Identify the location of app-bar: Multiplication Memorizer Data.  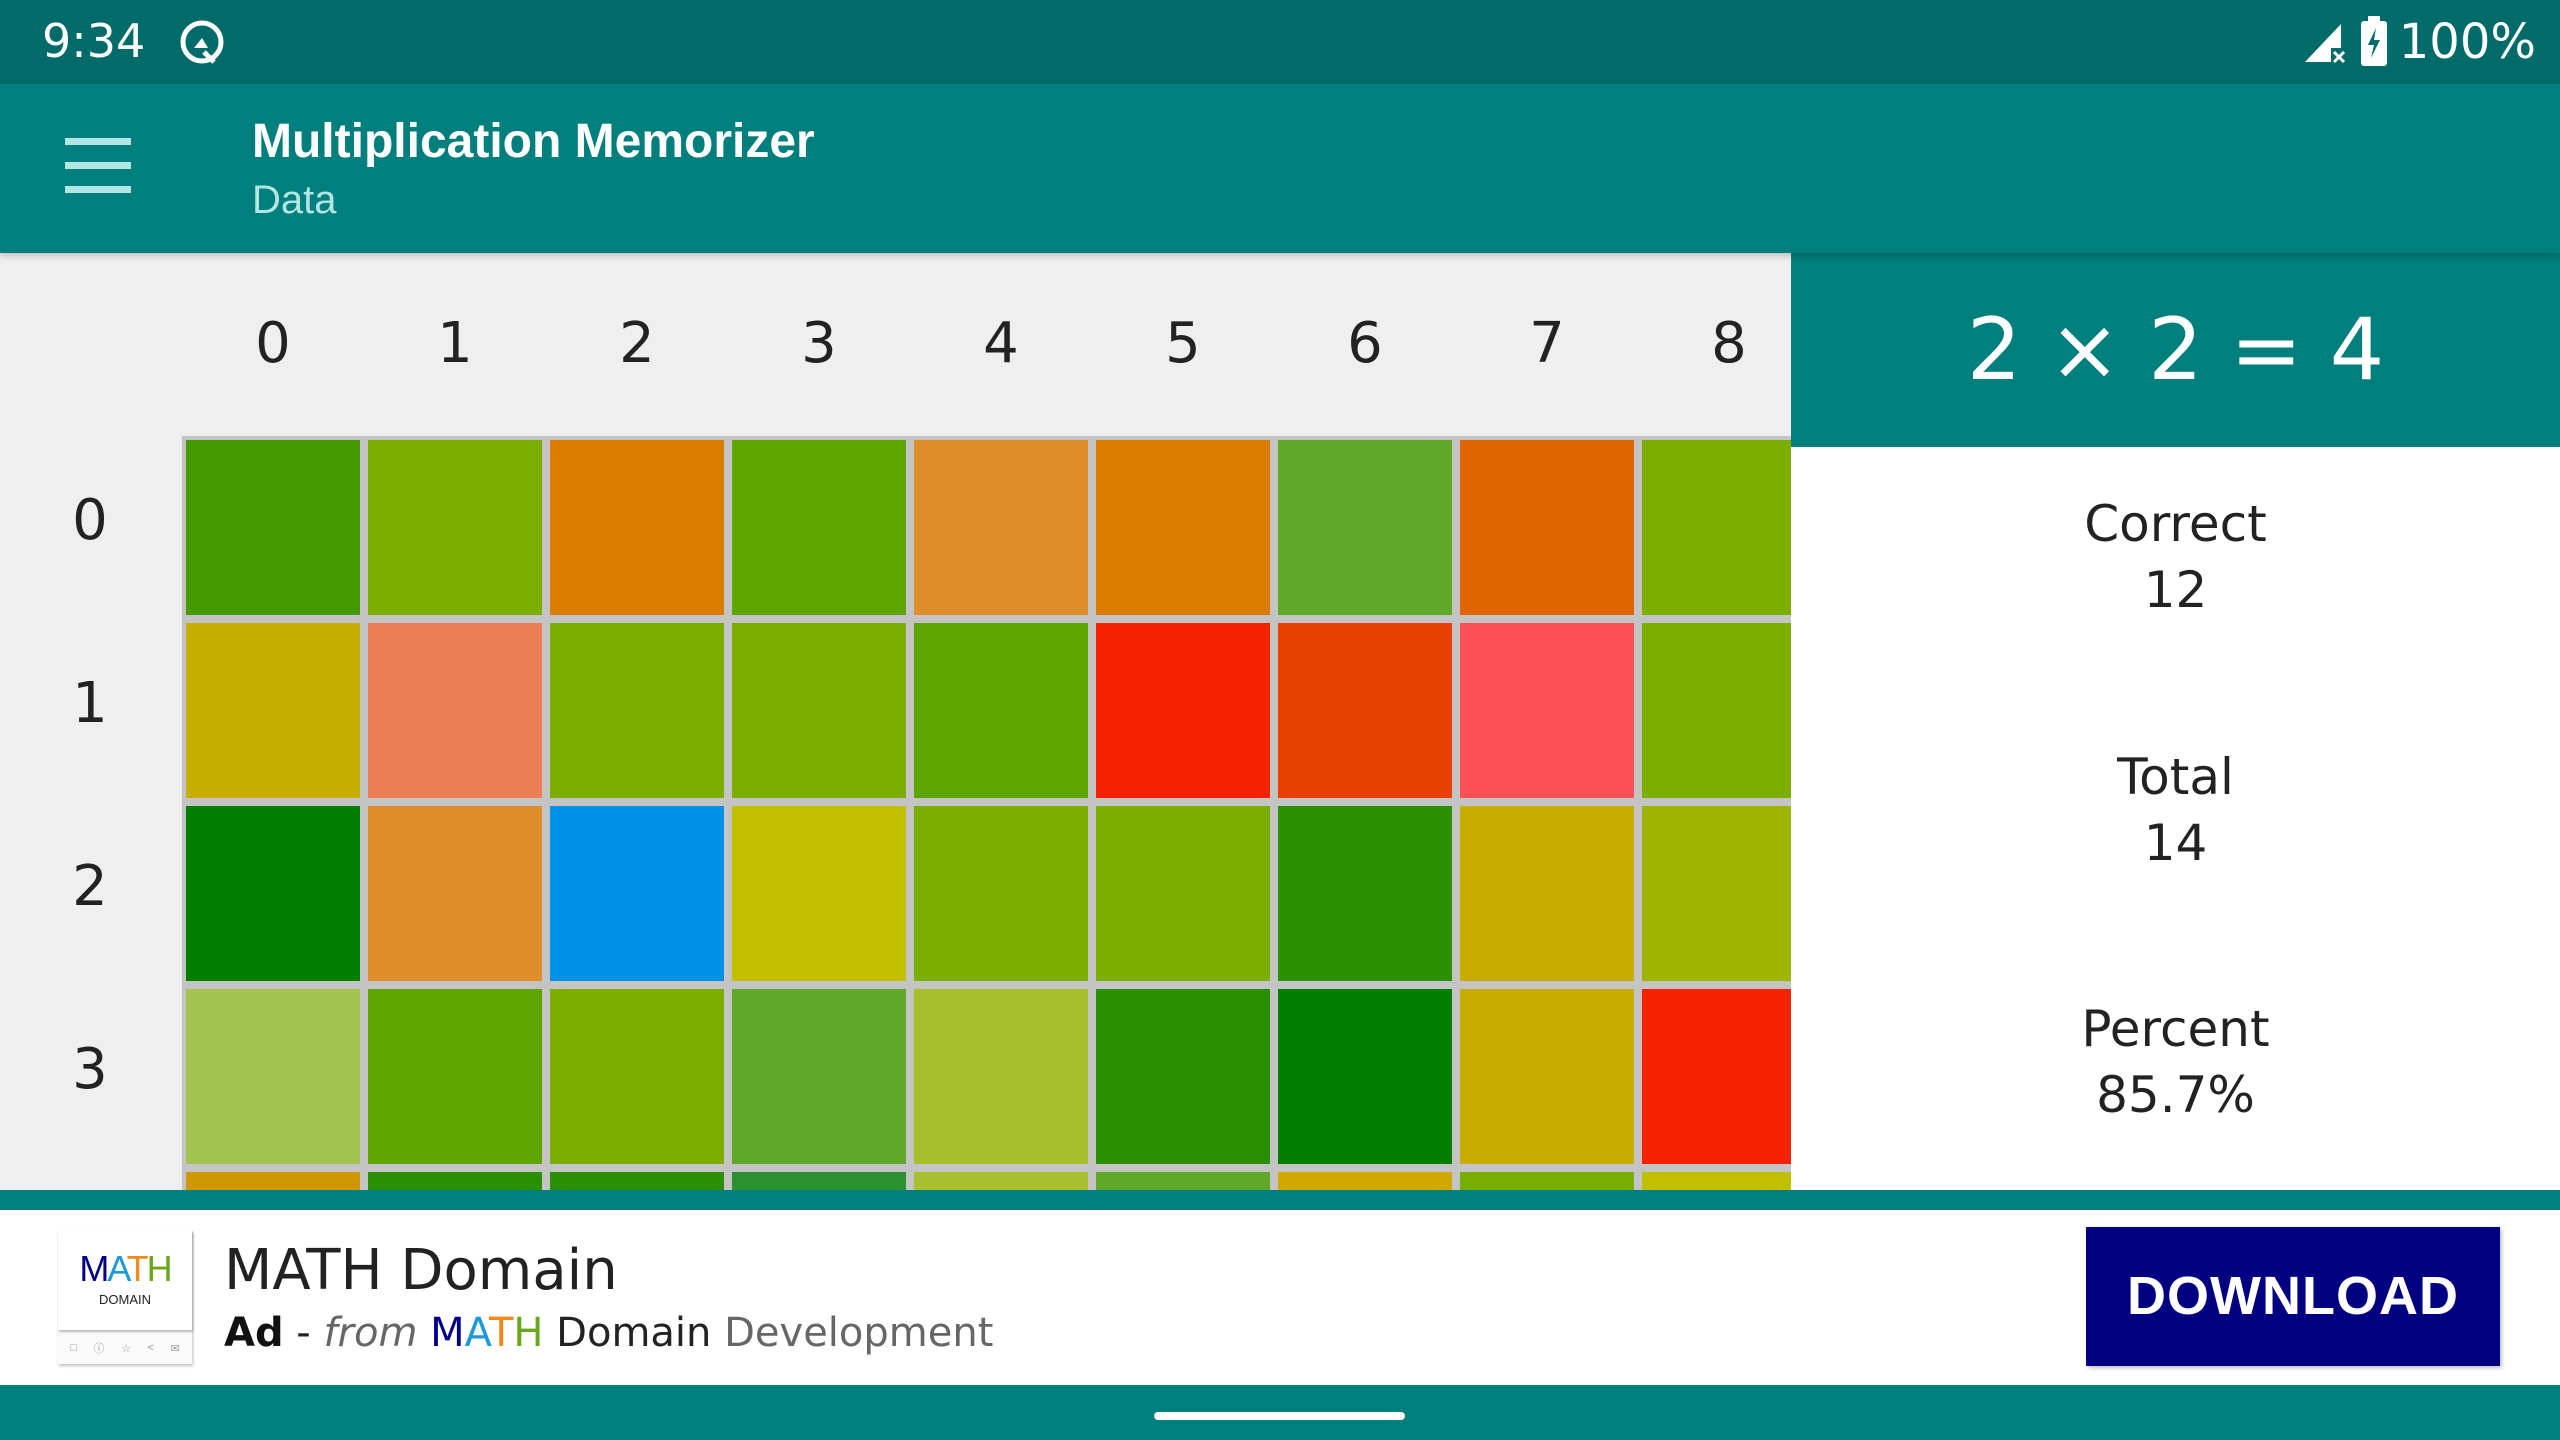
(1280, 168).